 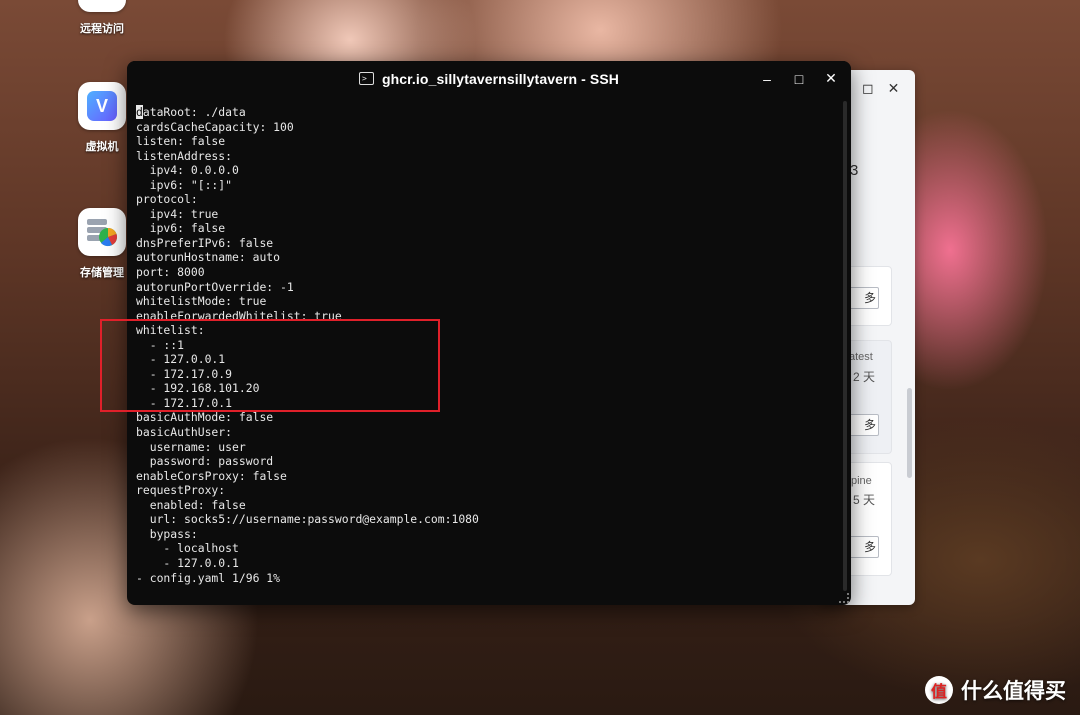 I want to click on days-text: 5 天, so click(x=864, y=500).